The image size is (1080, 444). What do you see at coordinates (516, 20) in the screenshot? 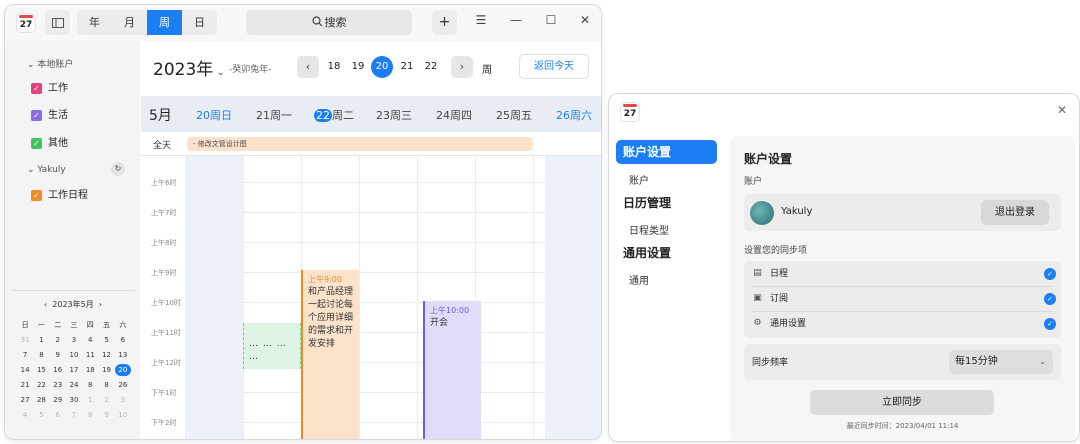
I see `minimize-button: —` at bounding box center [516, 20].